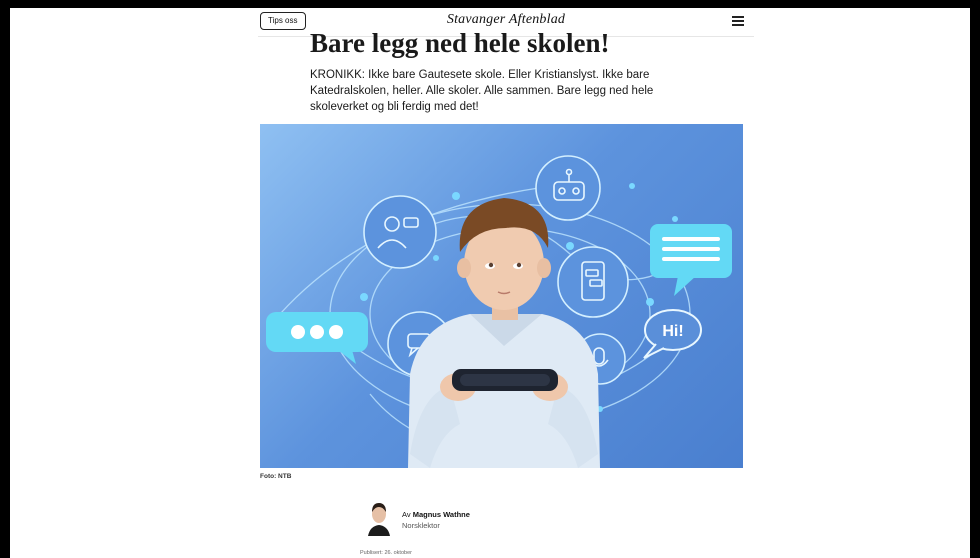 This screenshot has height=558, width=980. Describe the element at coordinates (691, 260) in the screenshot. I see `message-bubble-right` at that location.